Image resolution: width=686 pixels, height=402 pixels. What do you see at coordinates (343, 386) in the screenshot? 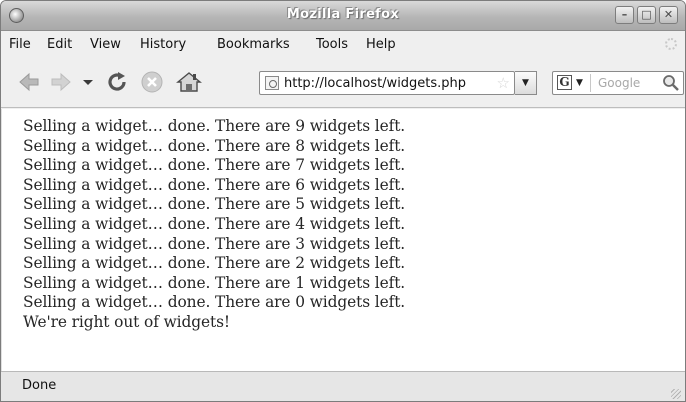
I see `status-bar: Done` at bounding box center [343, 386].